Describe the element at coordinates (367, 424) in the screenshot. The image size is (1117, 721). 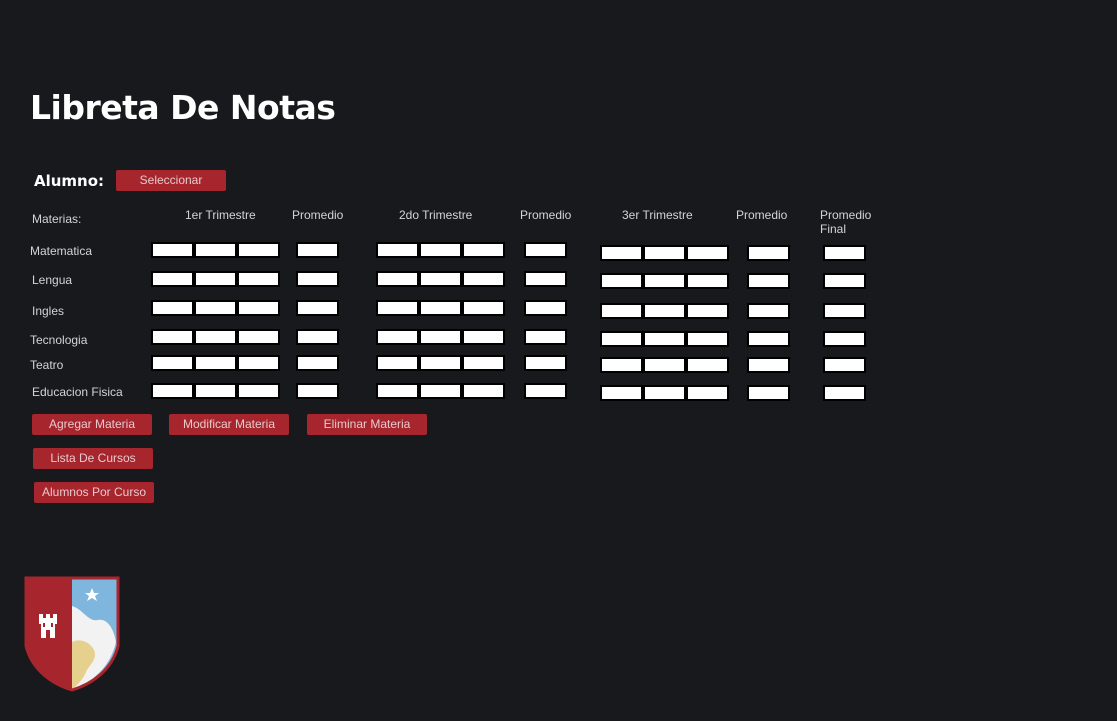
I see `delete-subject-button: Eliminar Materia` at that location.